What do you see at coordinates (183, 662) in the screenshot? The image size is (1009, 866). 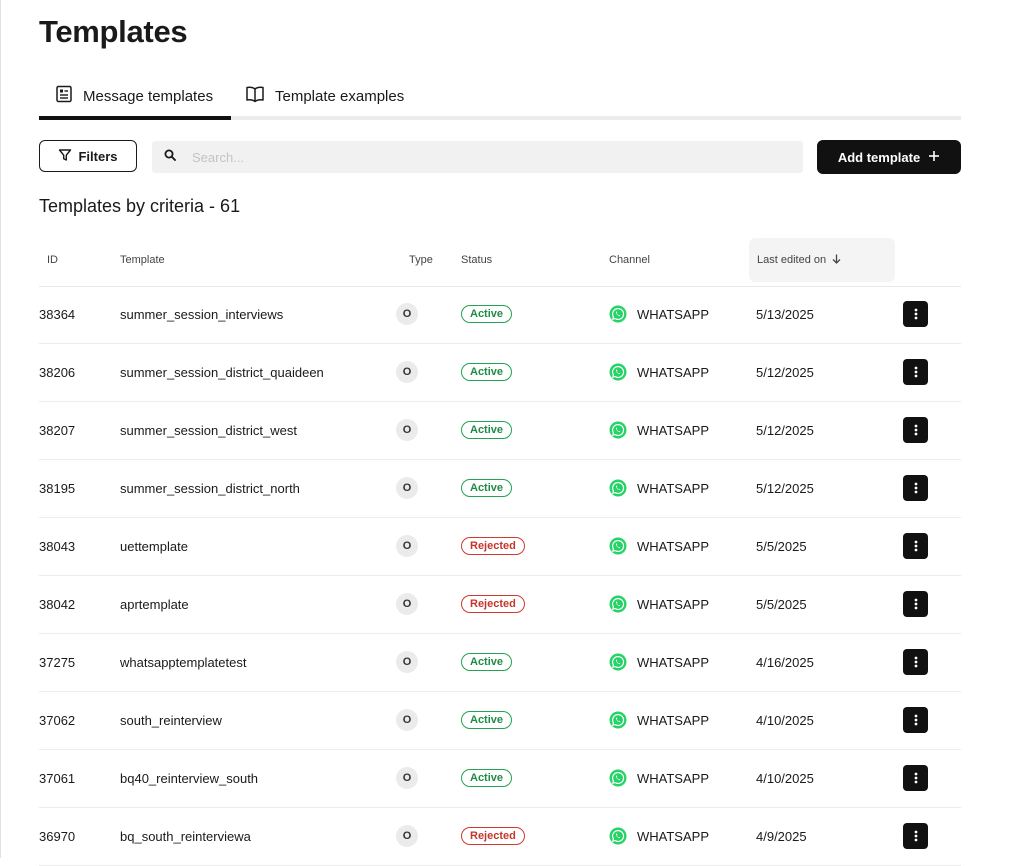 I see `row-template-name: whatsapptemplatetest` at bounding box center [183, 662].